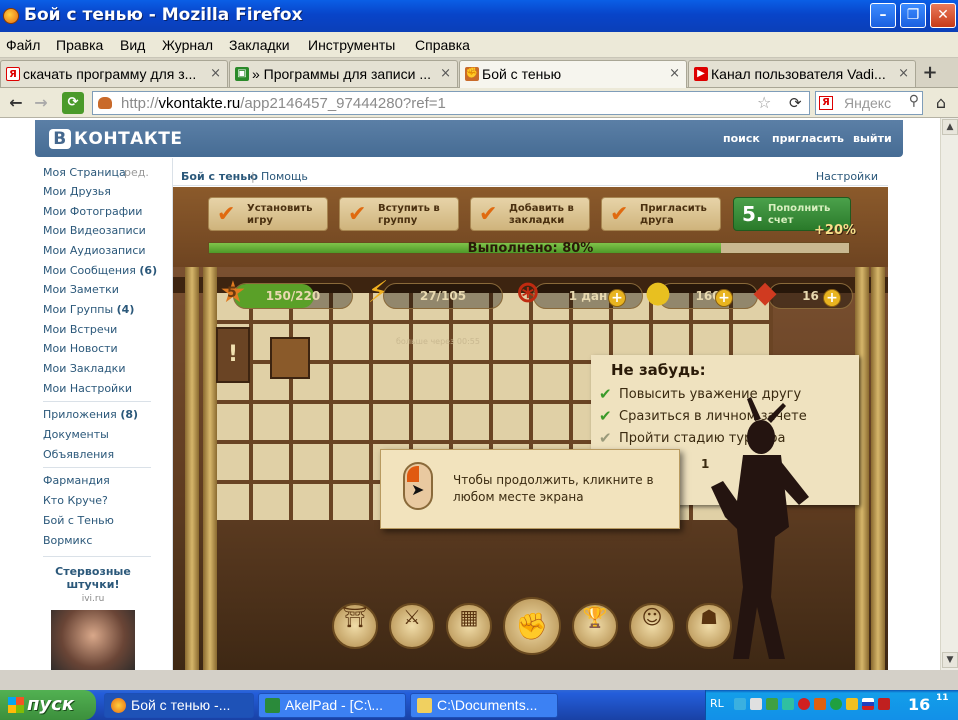 This screenshot has width=958, height=720. I want to click on task-install-game: ✔ Установить игру, so click(268, 214).